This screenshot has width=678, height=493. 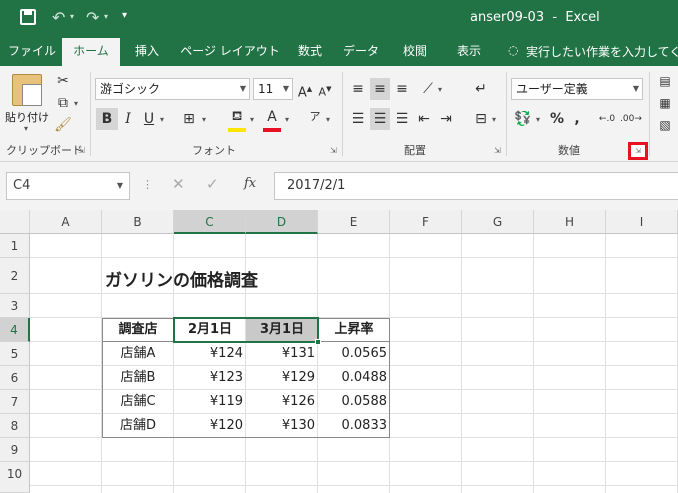 I want to click on table-cell: ¥126, so click(x=280, y=402).